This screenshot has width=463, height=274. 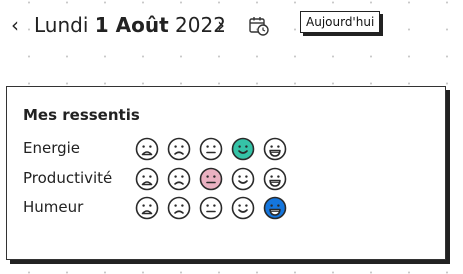 I want to click on row-label: Humeur, so click(x=53, y=207).